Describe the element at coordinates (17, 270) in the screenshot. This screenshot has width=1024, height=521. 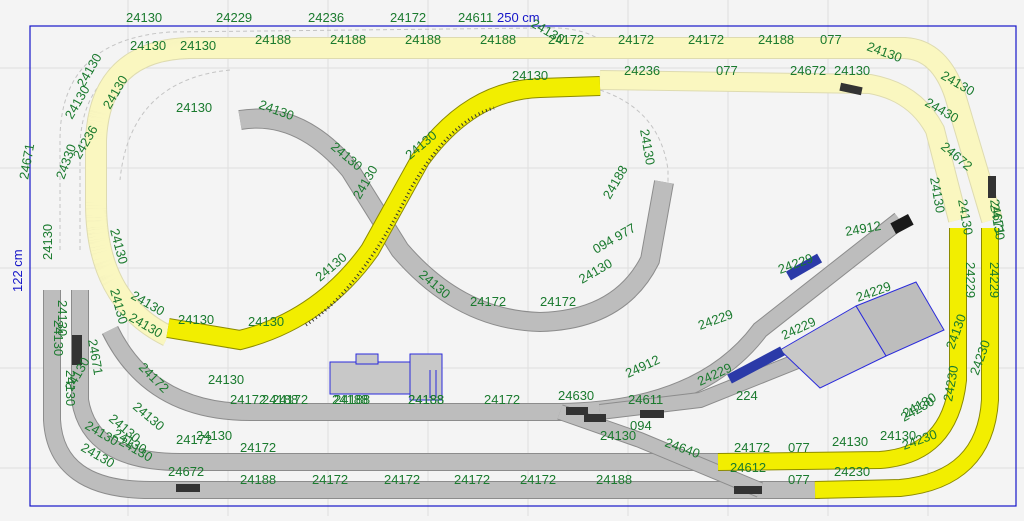
I see `height-dimension: 122 cm` at that location.